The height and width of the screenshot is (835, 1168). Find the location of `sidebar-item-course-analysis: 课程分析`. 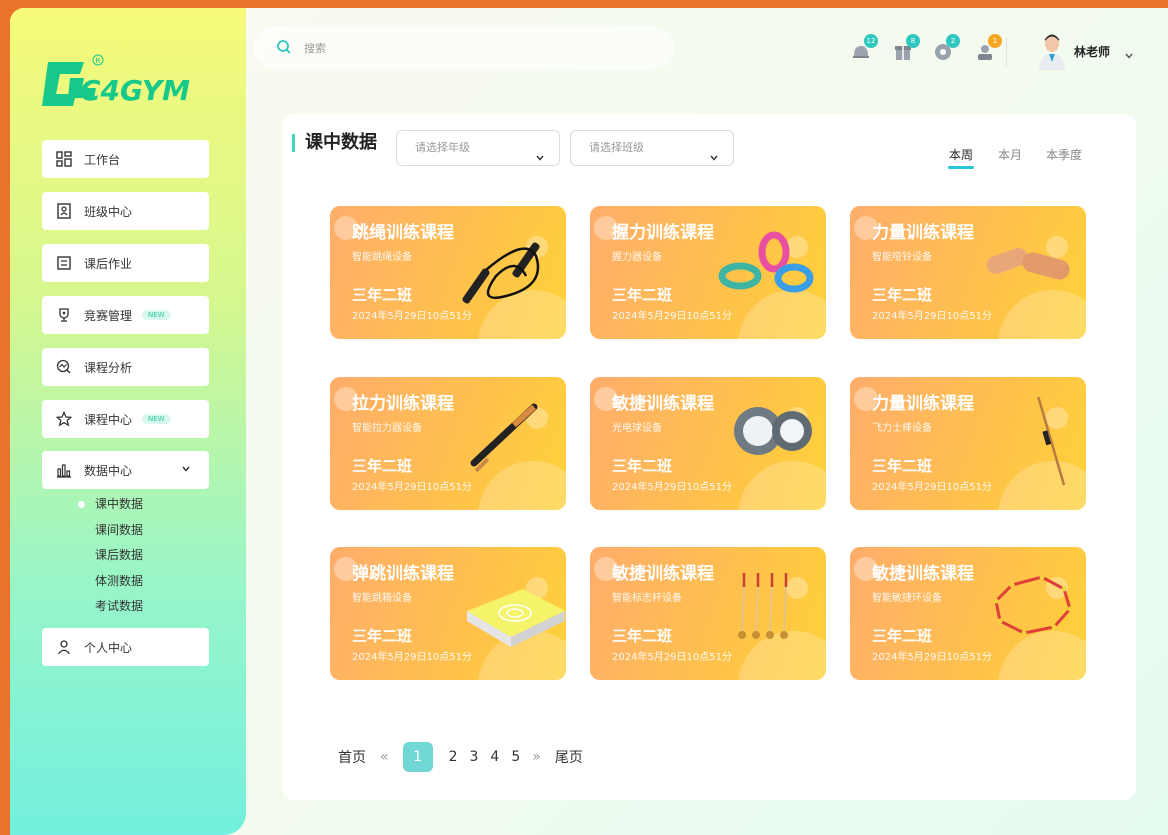

sidebar-item-course-analysis: 课程分析 is located at coordinates (125, 367).